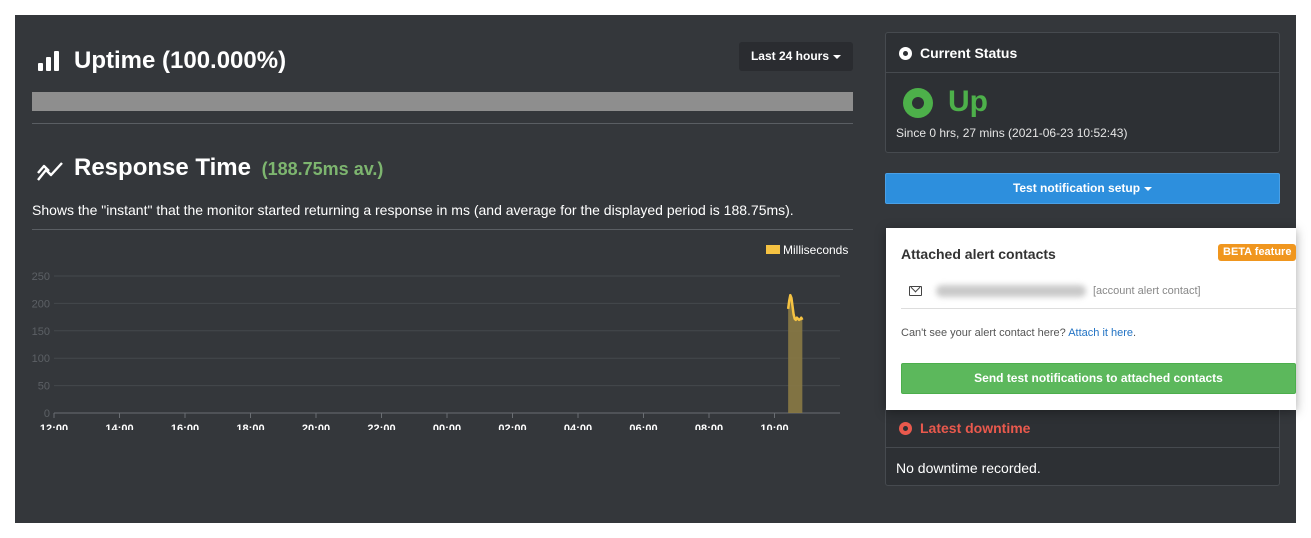 This screenshot has height=538, width=1311. What do you see at coordinates (789, 56) in the screenshot?
I see `time-range-label: Last 24 hours` at bounding box center [789, 56].